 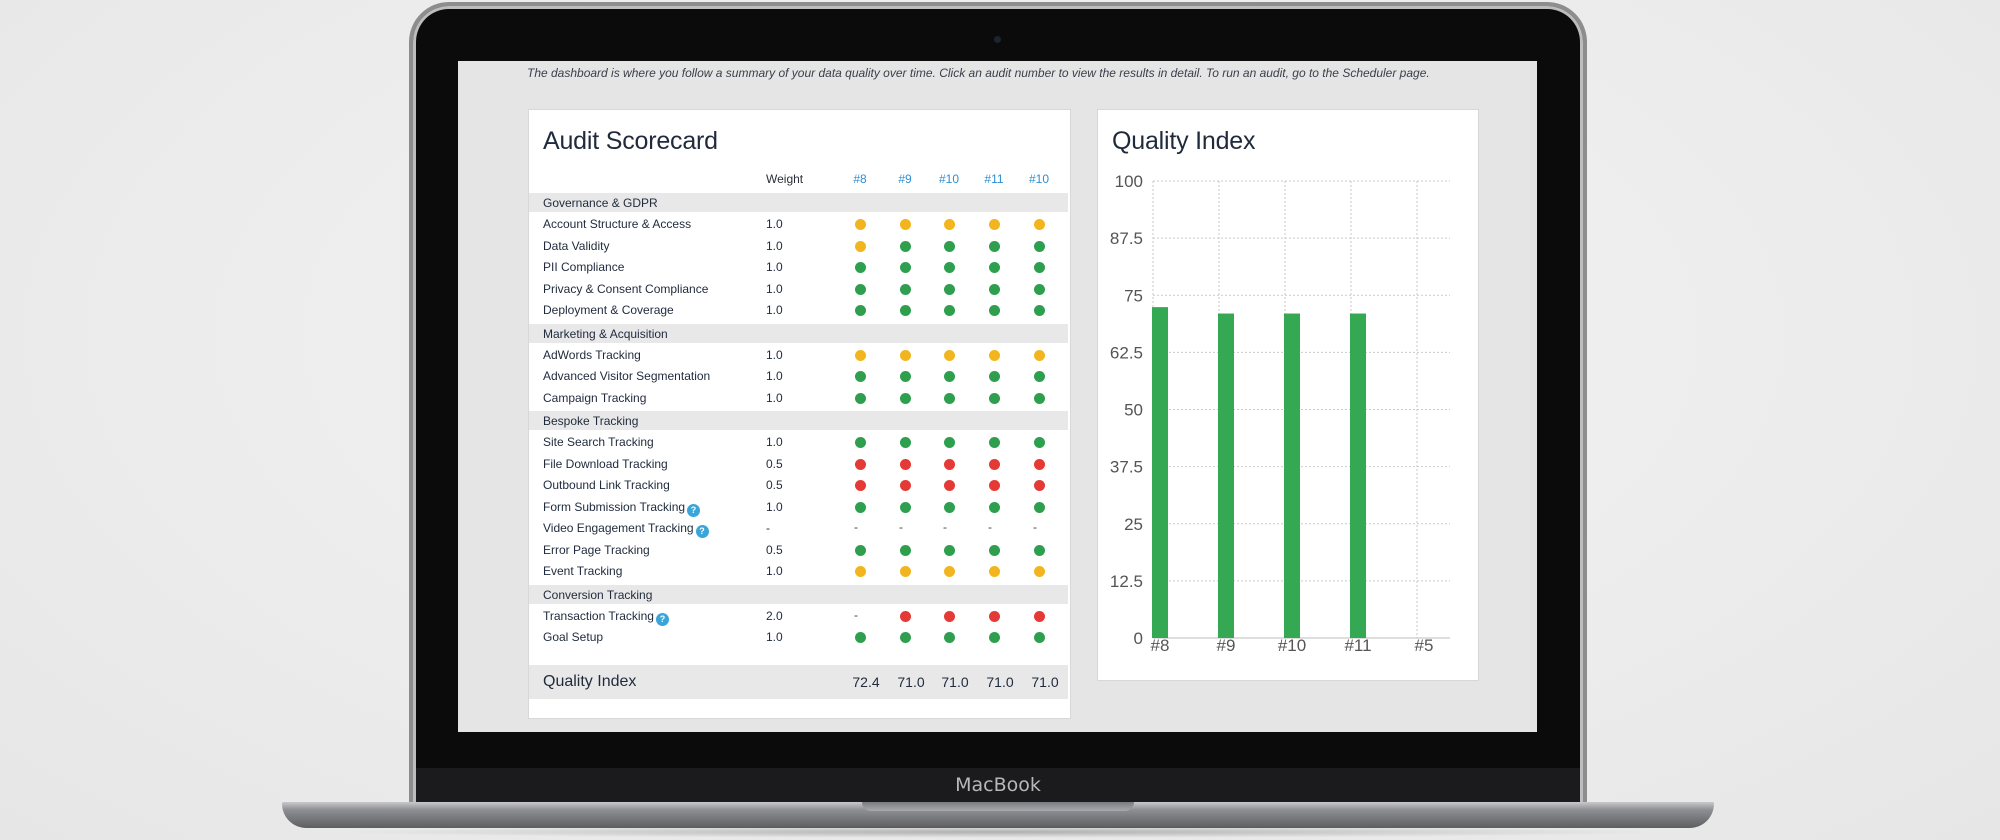 I want to click on scorecard-row: Site Search Tracking 1.0, so click(x=798, y=442).